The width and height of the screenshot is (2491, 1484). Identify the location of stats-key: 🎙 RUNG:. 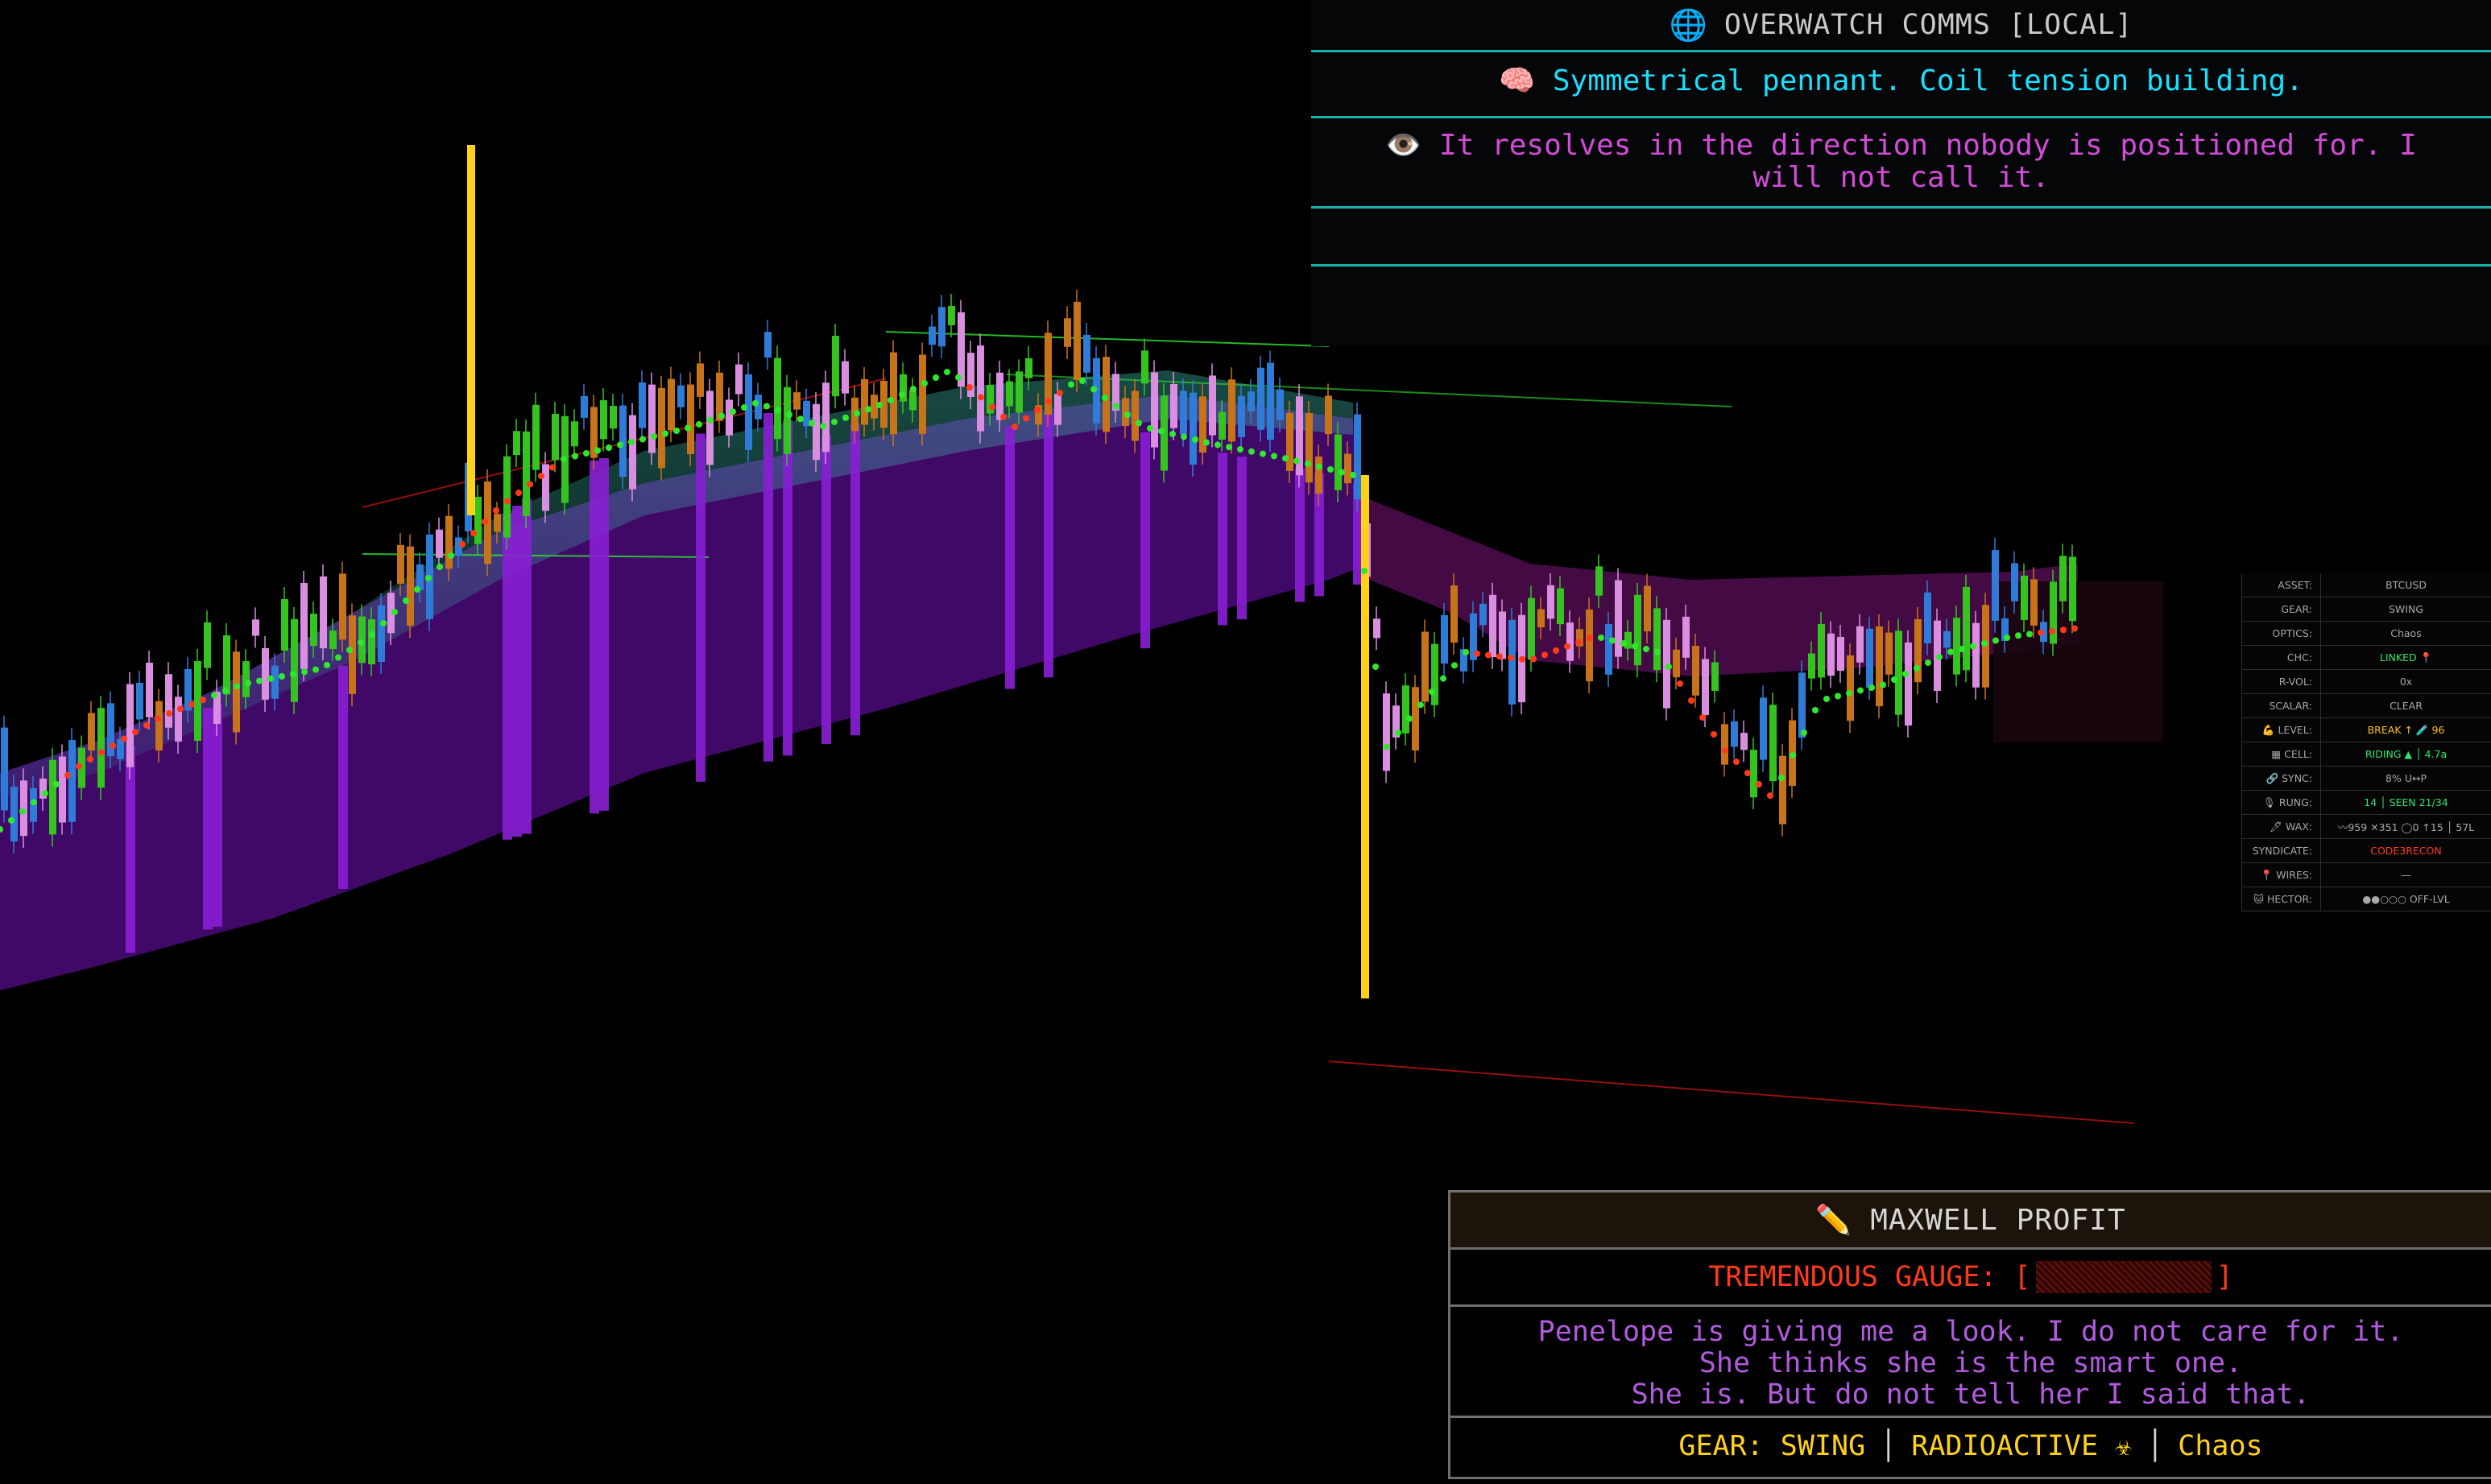
(2281, 802).